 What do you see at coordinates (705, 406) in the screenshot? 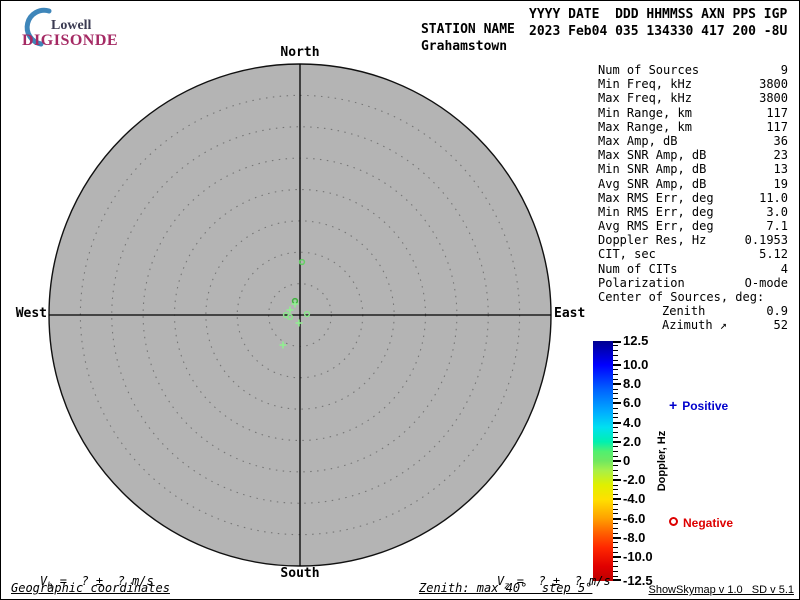
I see `legend-positive-label: Positive` at bounding box center [705, 406].